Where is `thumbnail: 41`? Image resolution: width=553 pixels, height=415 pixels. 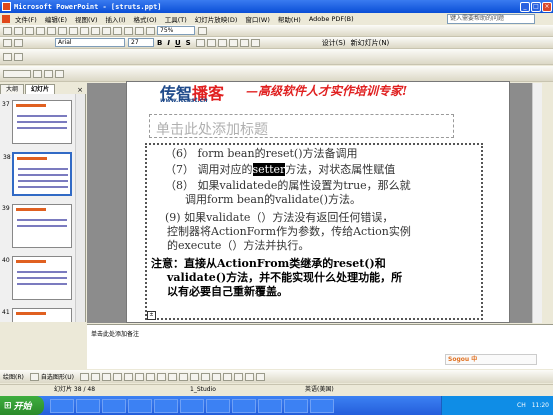
thumbnail: 41 is located at coordinates (37, 315).